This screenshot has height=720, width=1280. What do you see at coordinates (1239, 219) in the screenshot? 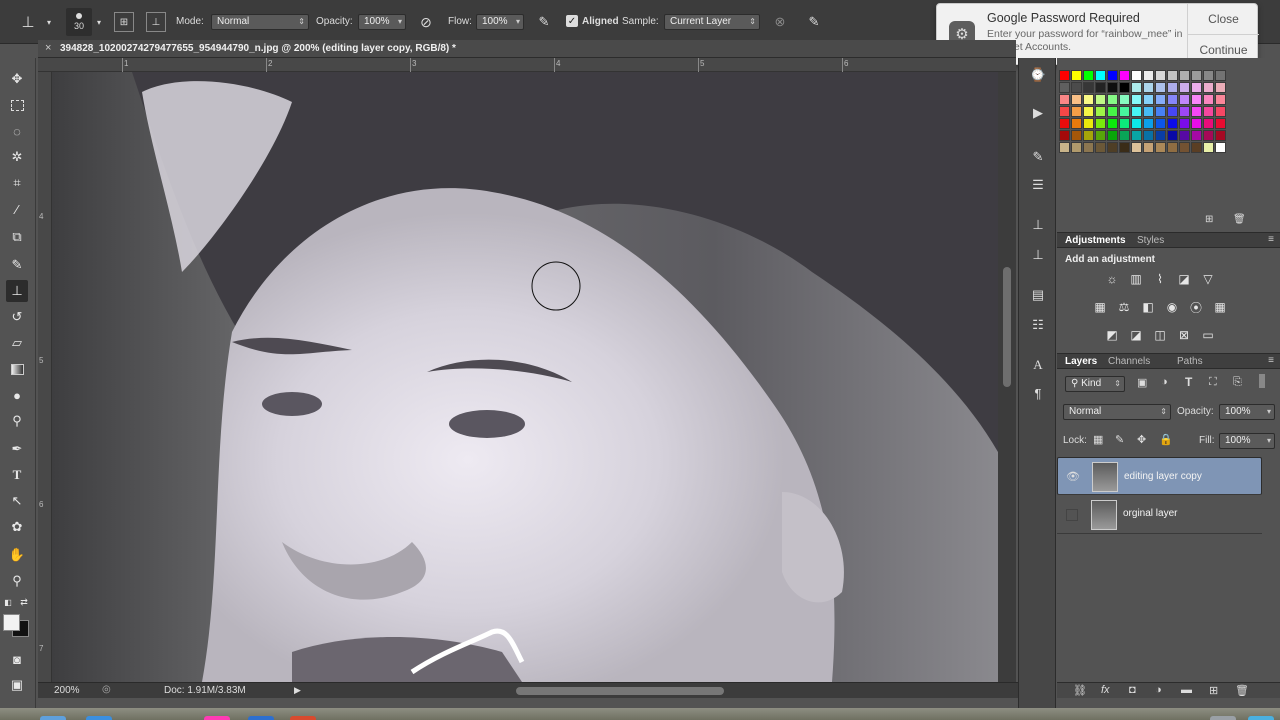
I see `delete-swatch-icon: 🗑` at bounding box center [1239, 219].